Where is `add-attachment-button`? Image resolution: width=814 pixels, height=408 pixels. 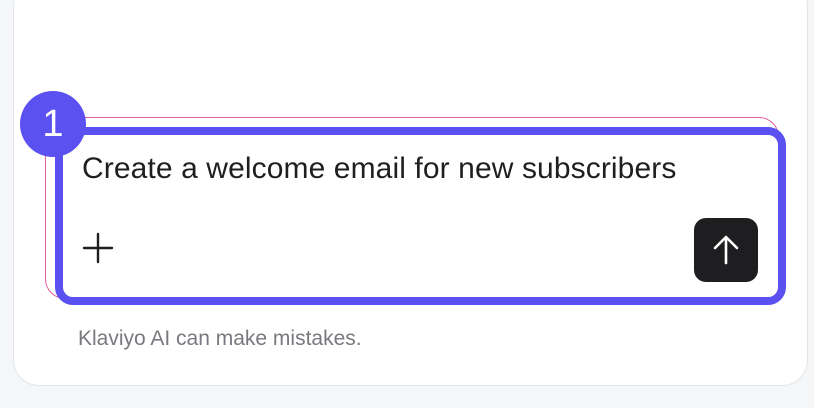
add-attachment-button is located at coordinates (98, 248).